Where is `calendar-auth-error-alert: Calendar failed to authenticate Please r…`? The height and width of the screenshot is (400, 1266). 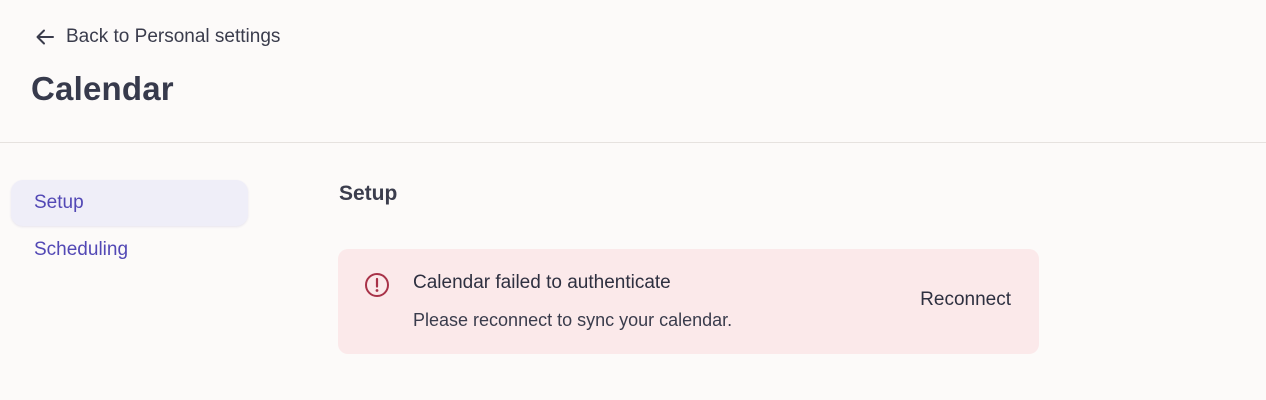 calendar-auth-error-alert: Calendar failed to authenticate Please r… is located at coordinates (688, 301).